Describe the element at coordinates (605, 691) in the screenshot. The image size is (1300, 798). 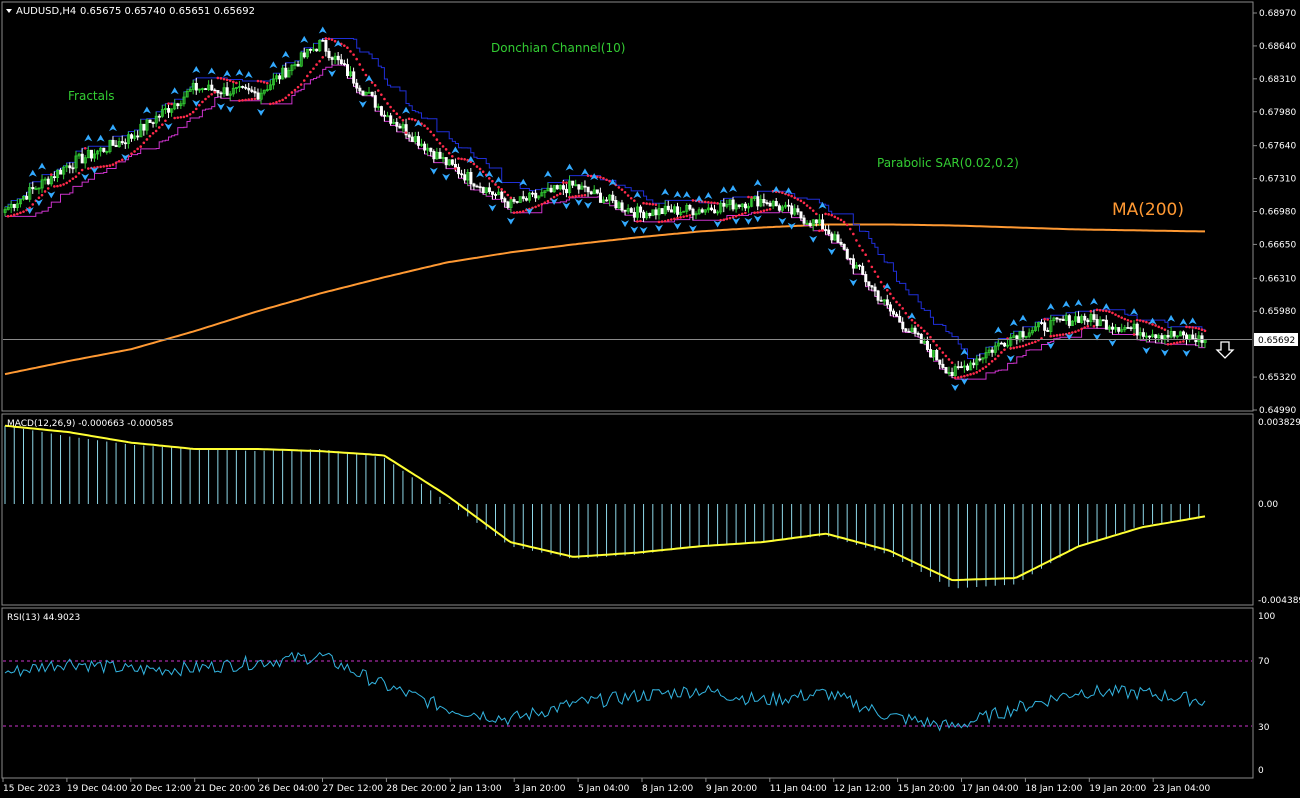
I see `rsi-layer` at that location.